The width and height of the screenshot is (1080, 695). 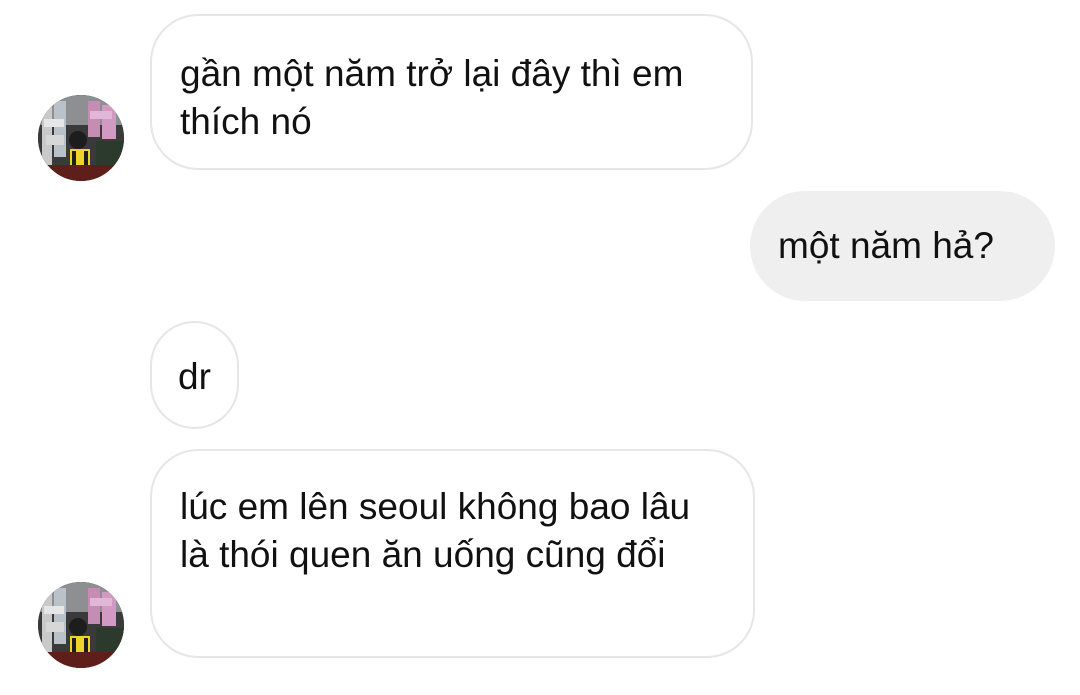 I want to click on message-bubble-incoming: dr, so click(x=194, y=375).